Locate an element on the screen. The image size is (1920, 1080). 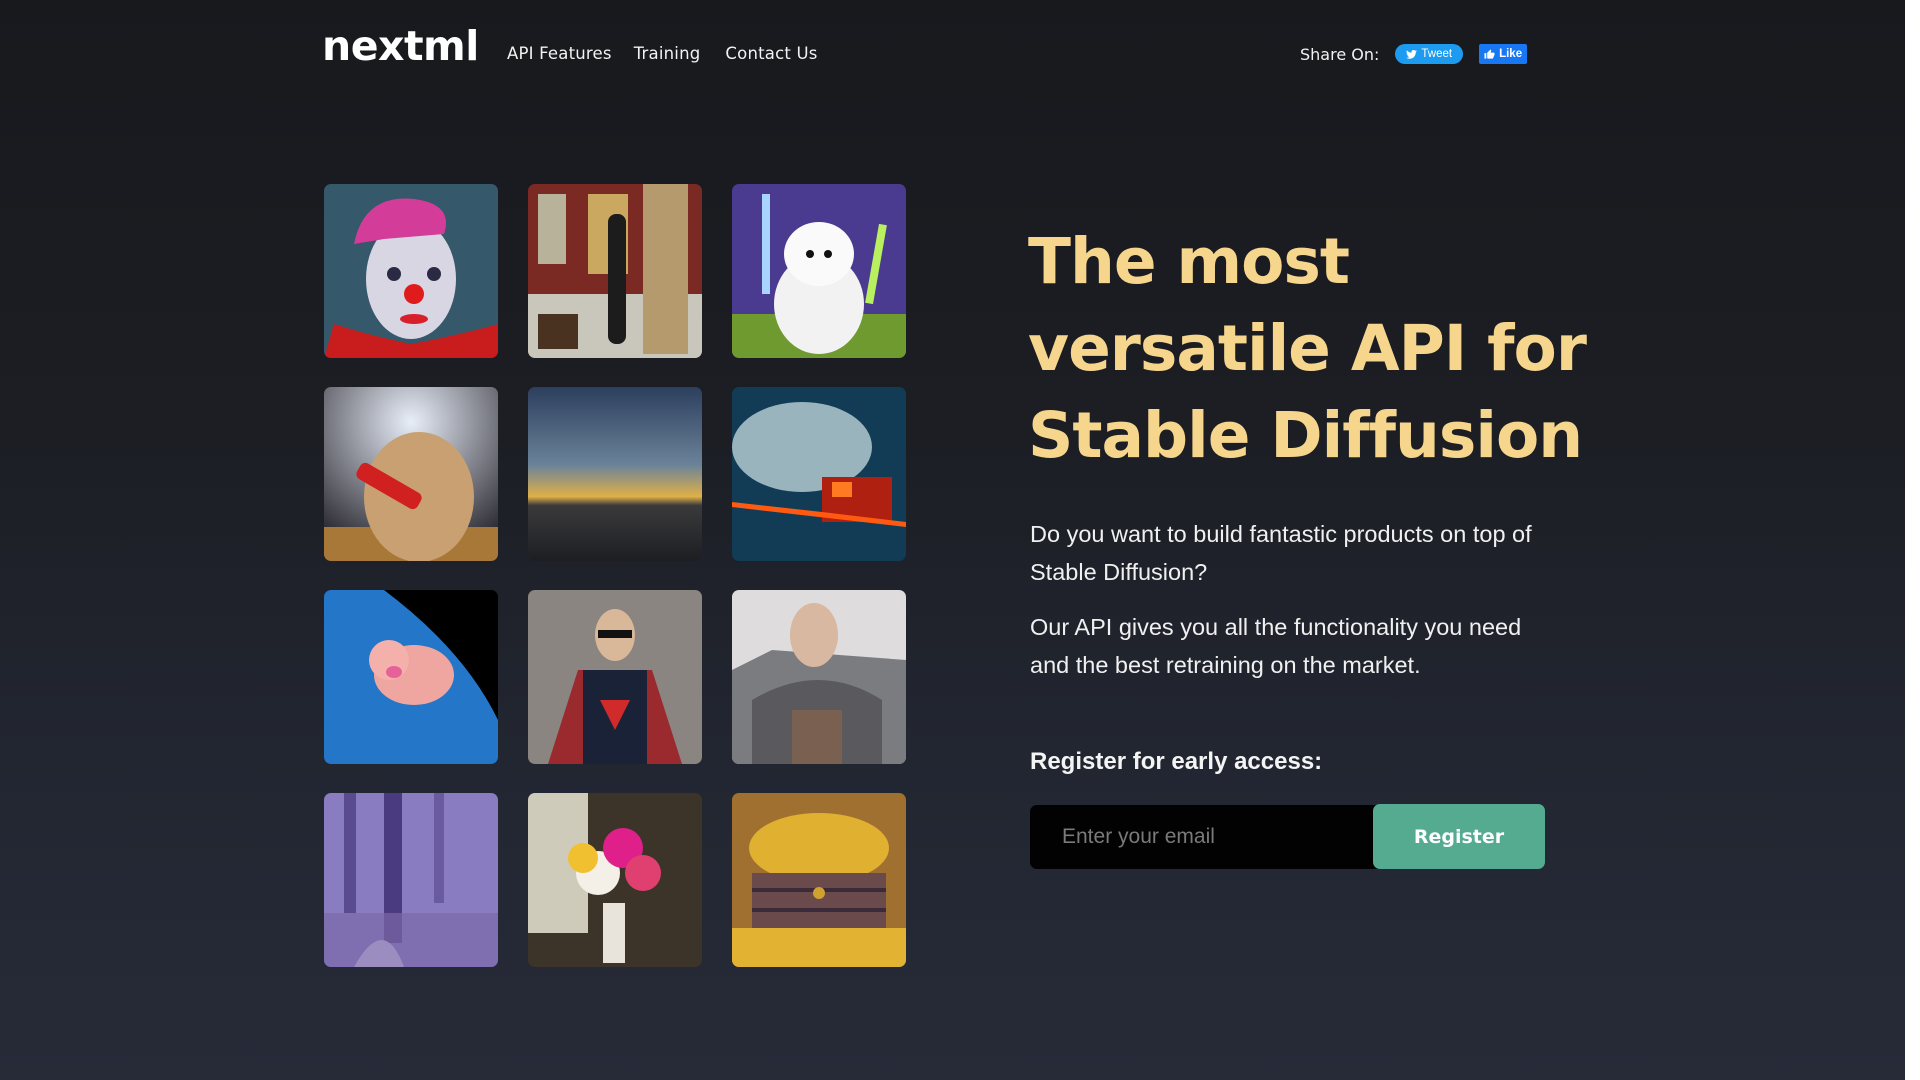
register-button: Register is located at coordinates (1459, 836).